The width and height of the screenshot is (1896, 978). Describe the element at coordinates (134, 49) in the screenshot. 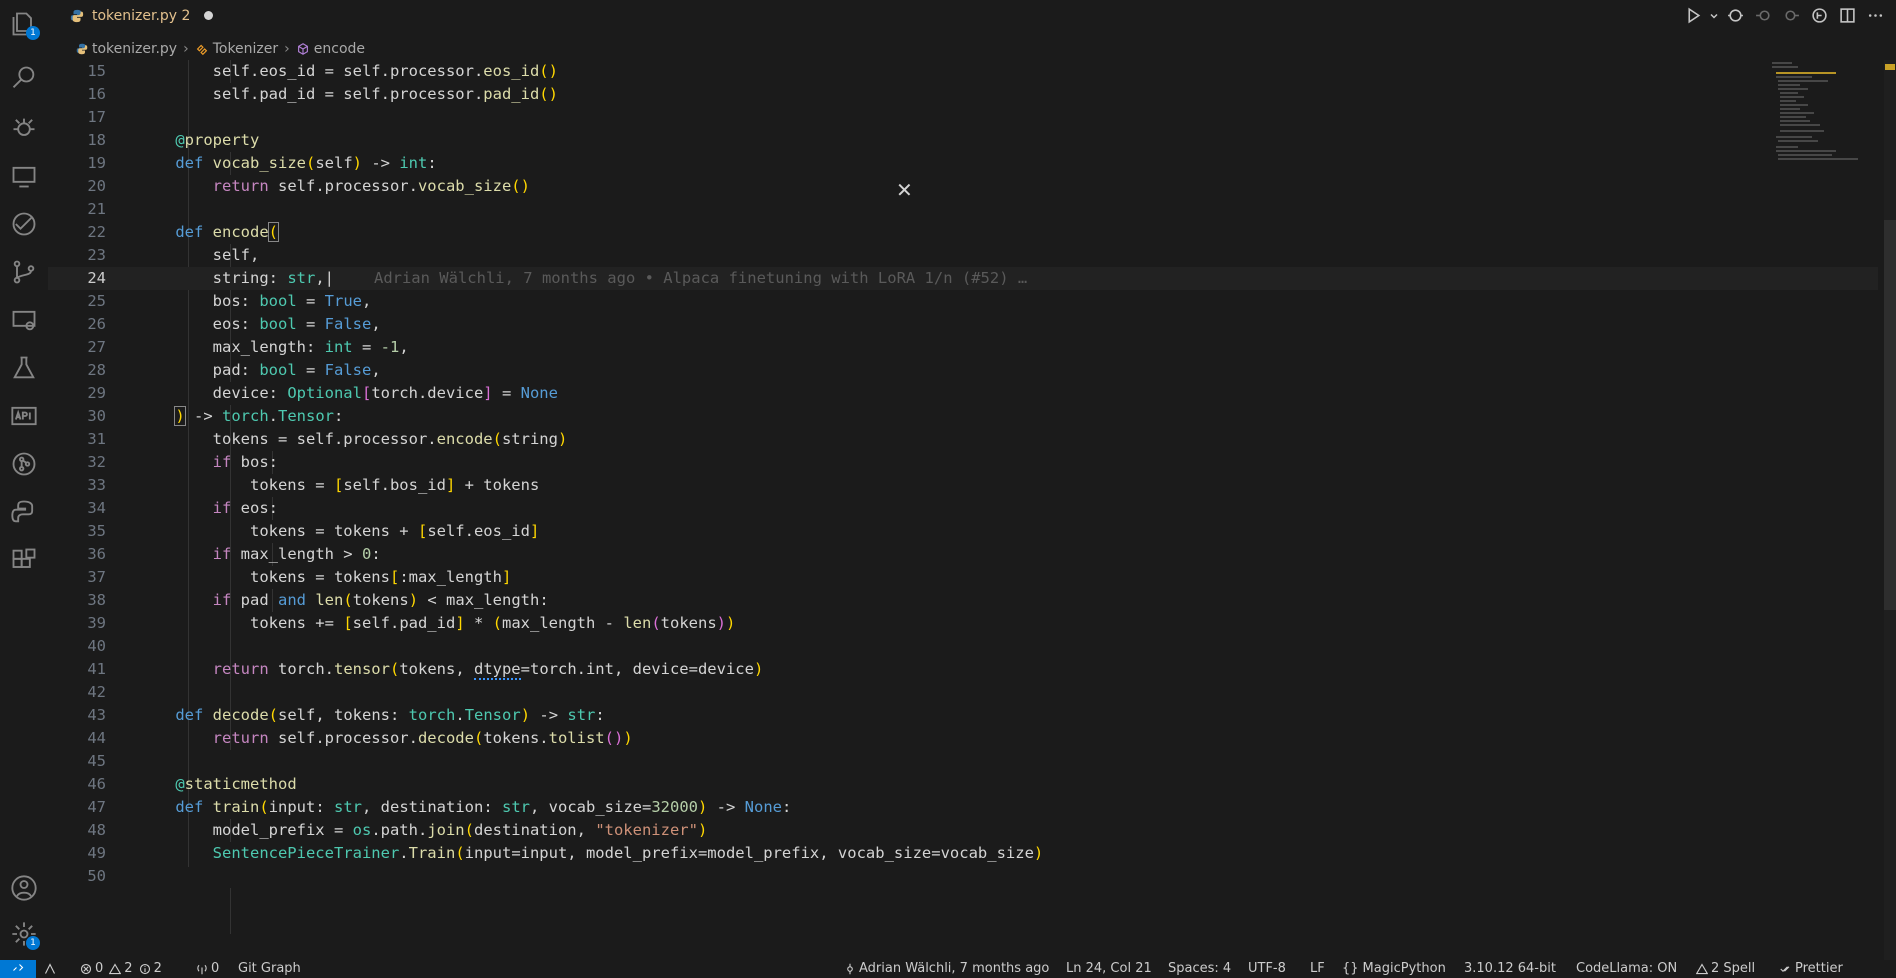

I see `breadcrumb-file: tokenizer.py` at that location.